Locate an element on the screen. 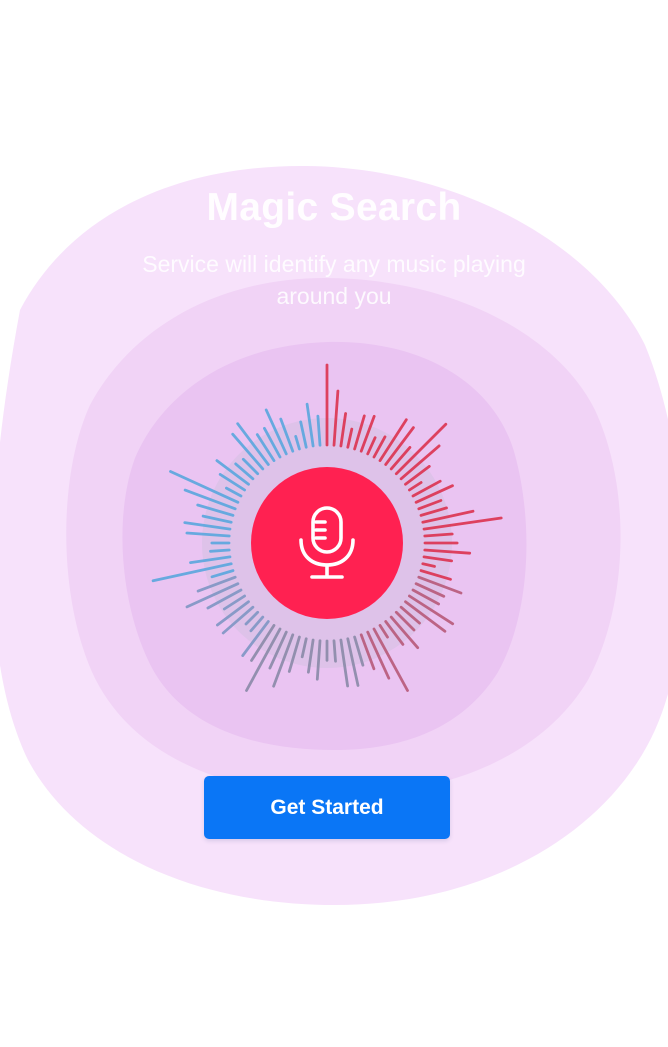  microphone-icon is located at coordinates (327, 542).